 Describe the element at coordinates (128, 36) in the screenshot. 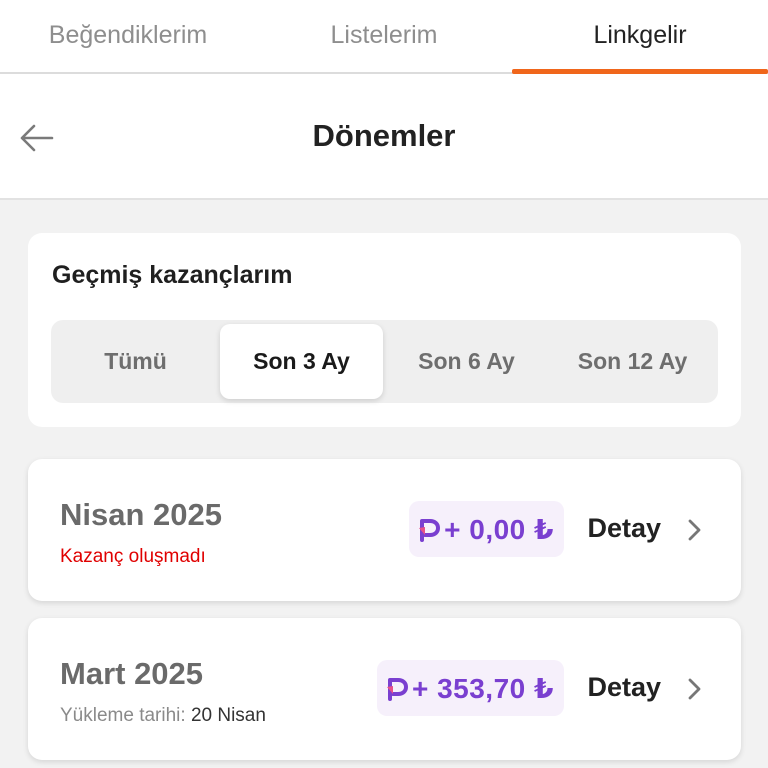

I see `tab-begendiklerim: Beğendiklerim` at that location.